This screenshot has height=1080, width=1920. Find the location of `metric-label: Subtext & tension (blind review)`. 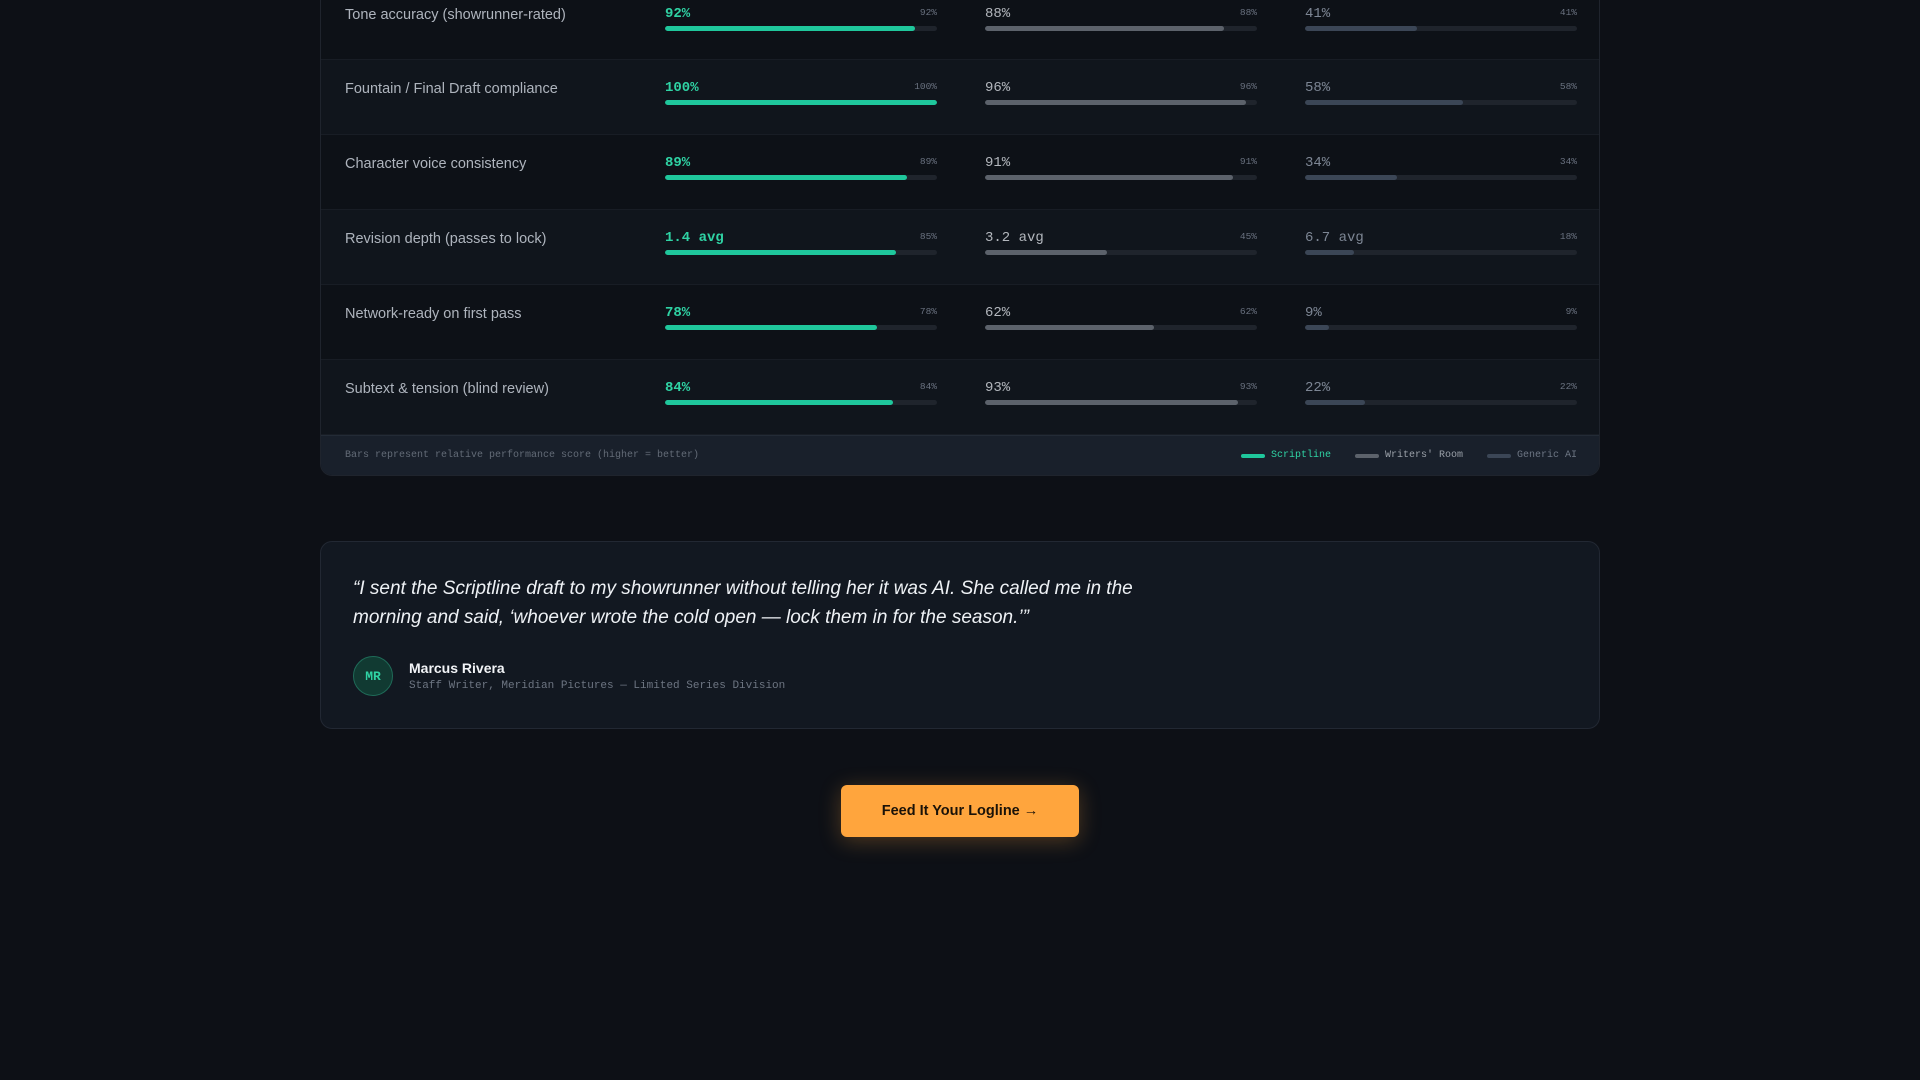

metric-label: Subtext & tension (blind review) is located at coordinates (447, 389).